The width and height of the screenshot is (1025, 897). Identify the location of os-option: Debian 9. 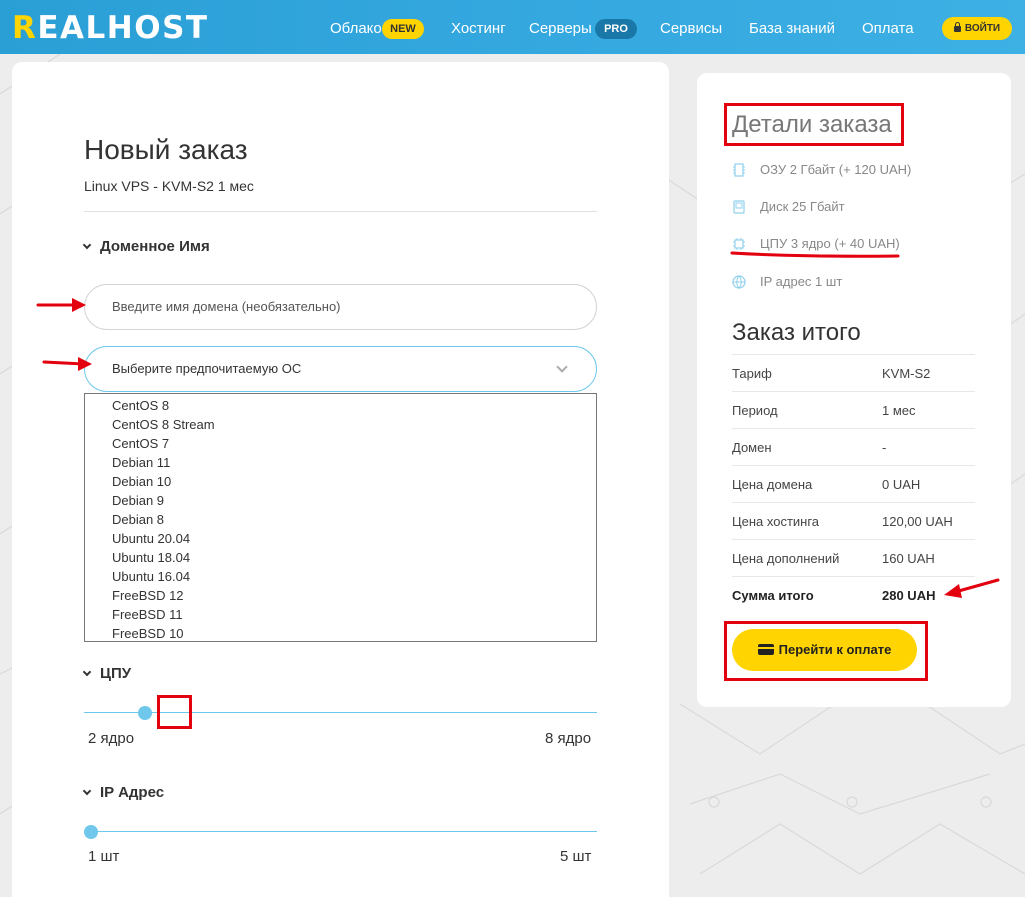
(340, 500).